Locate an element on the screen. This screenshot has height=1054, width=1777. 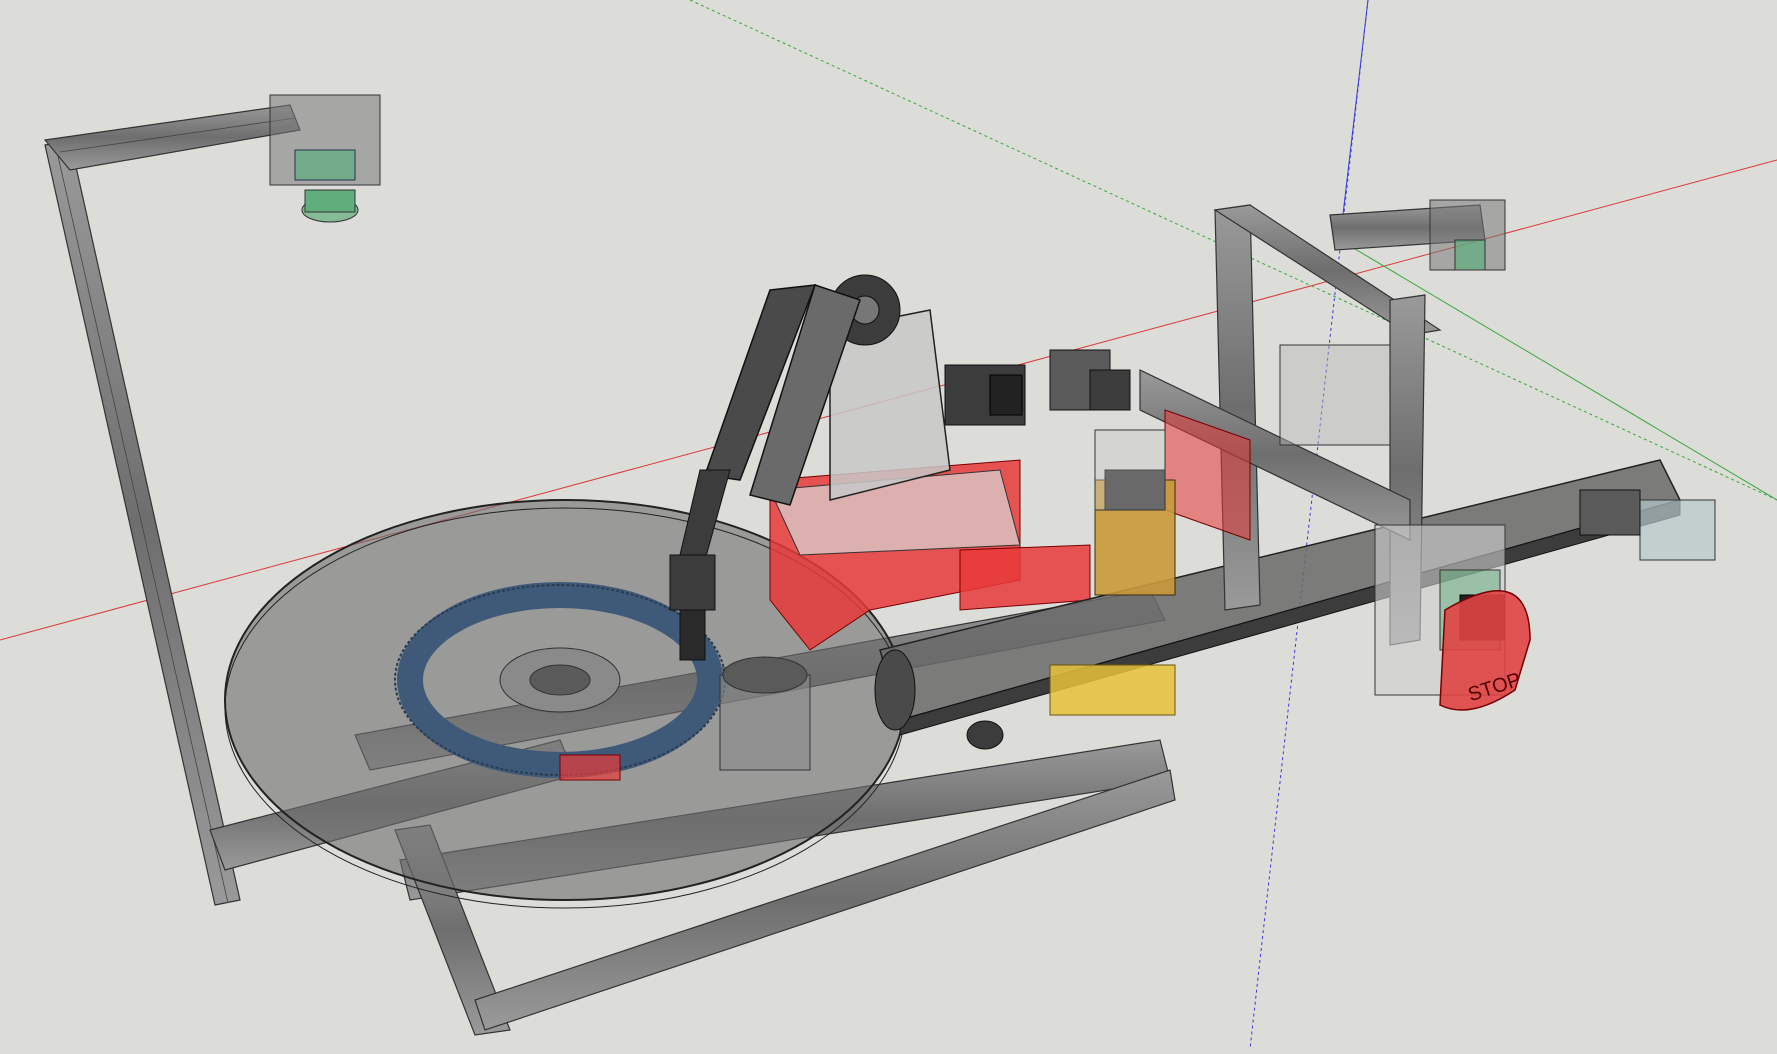
arm-camera is located at coordinates (985, 395).